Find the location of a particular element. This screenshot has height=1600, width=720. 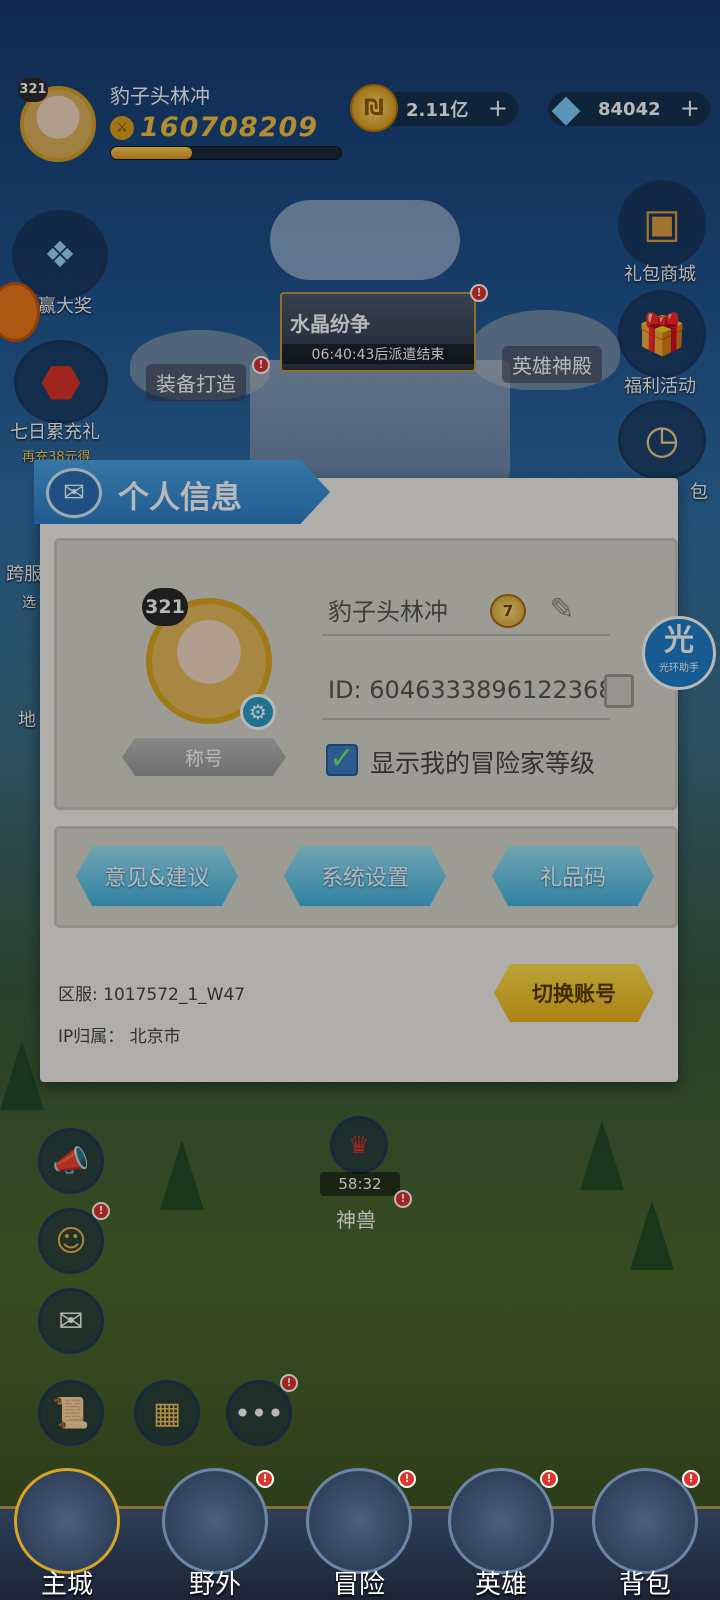

nav-hero: 英雄 is located at coordinates (501, 1534).